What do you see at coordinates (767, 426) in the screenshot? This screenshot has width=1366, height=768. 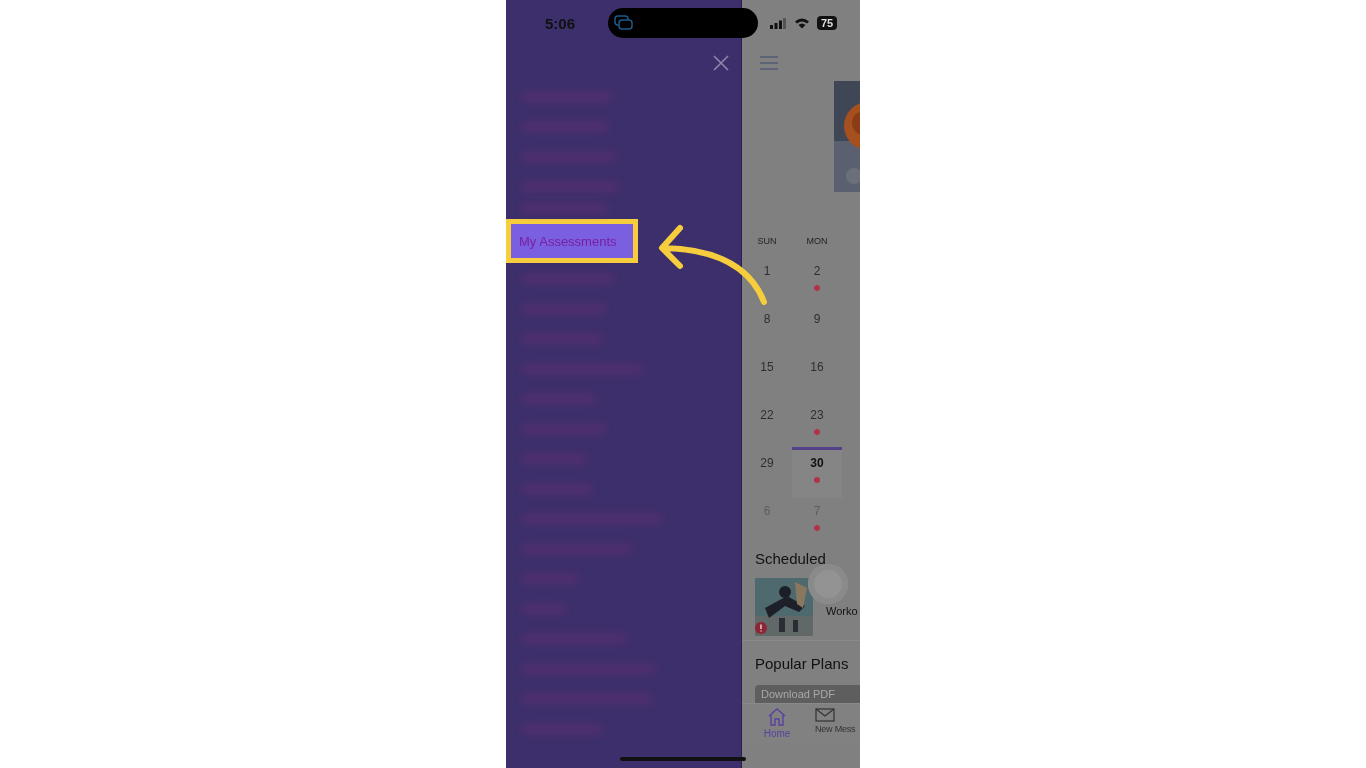 I see `calendar-day: 22` at bounding box center [767, 426].